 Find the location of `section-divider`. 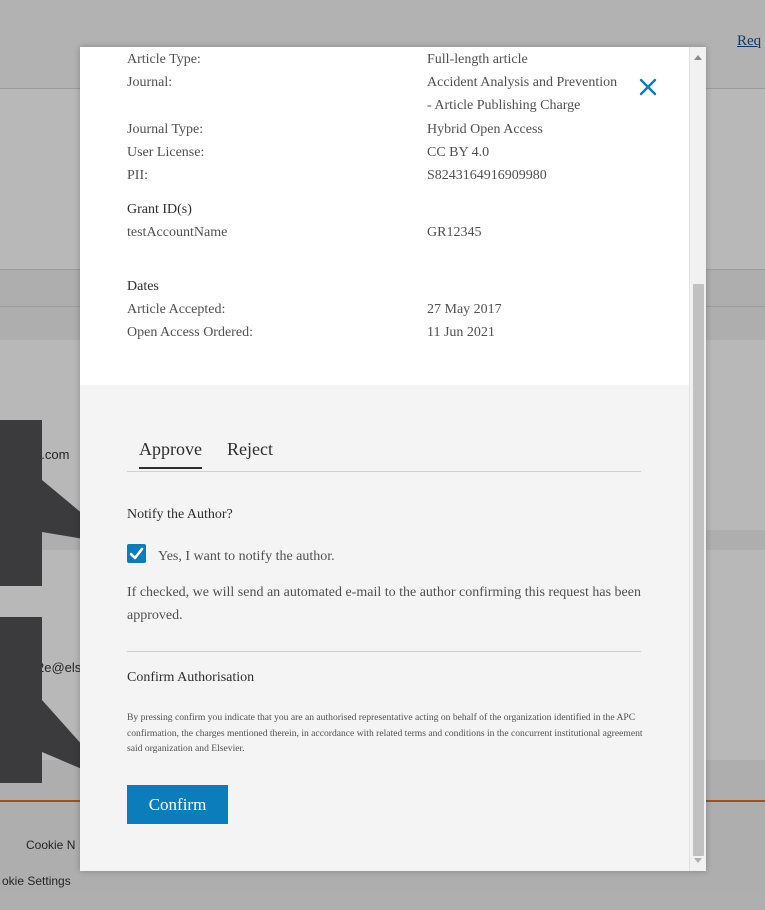

section-divider is located at coordinates (384, 651).